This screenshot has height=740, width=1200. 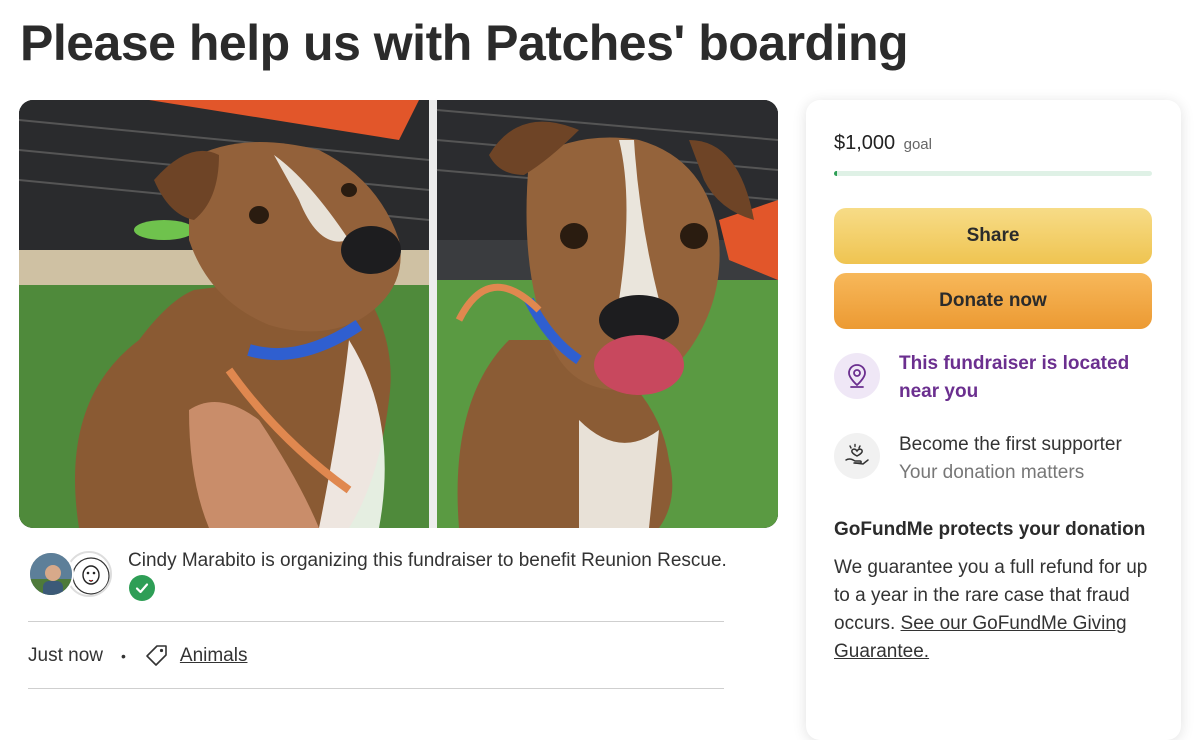 I want to click on supporter-title: Become the first supporter, so click(x=1010, y=444).